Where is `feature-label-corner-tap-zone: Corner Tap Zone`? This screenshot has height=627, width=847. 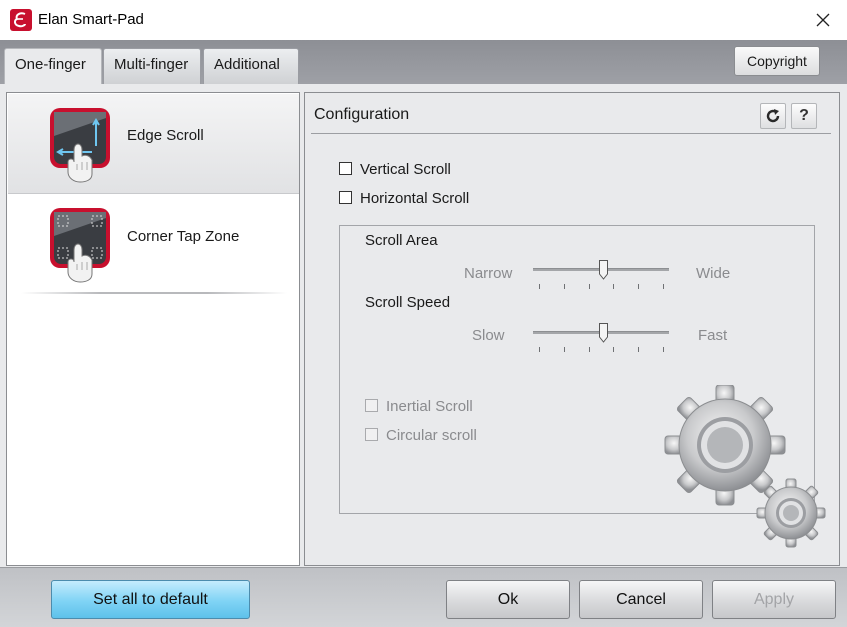 feature-label-corner-tap-zone: Corner Tap Zone is located at coordinates (183, 236).